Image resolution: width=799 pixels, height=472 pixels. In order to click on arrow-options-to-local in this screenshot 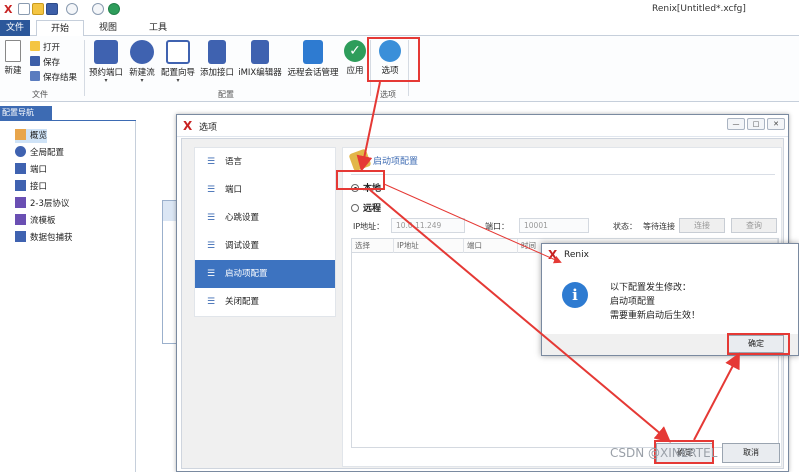, I will do `click(368, 126)`.